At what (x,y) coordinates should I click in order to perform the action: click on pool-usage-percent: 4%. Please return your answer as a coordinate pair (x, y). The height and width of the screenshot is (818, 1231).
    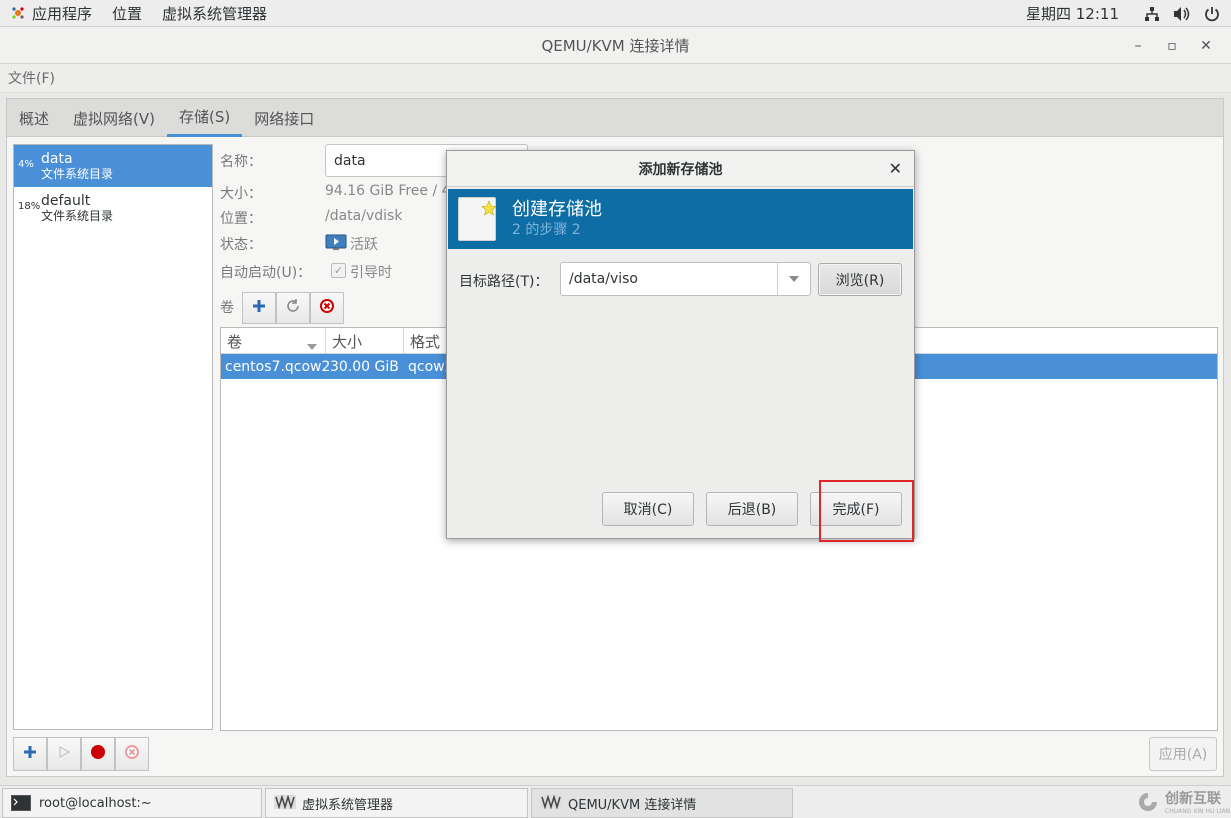
    Looking at the image, I should click on (26, 164).